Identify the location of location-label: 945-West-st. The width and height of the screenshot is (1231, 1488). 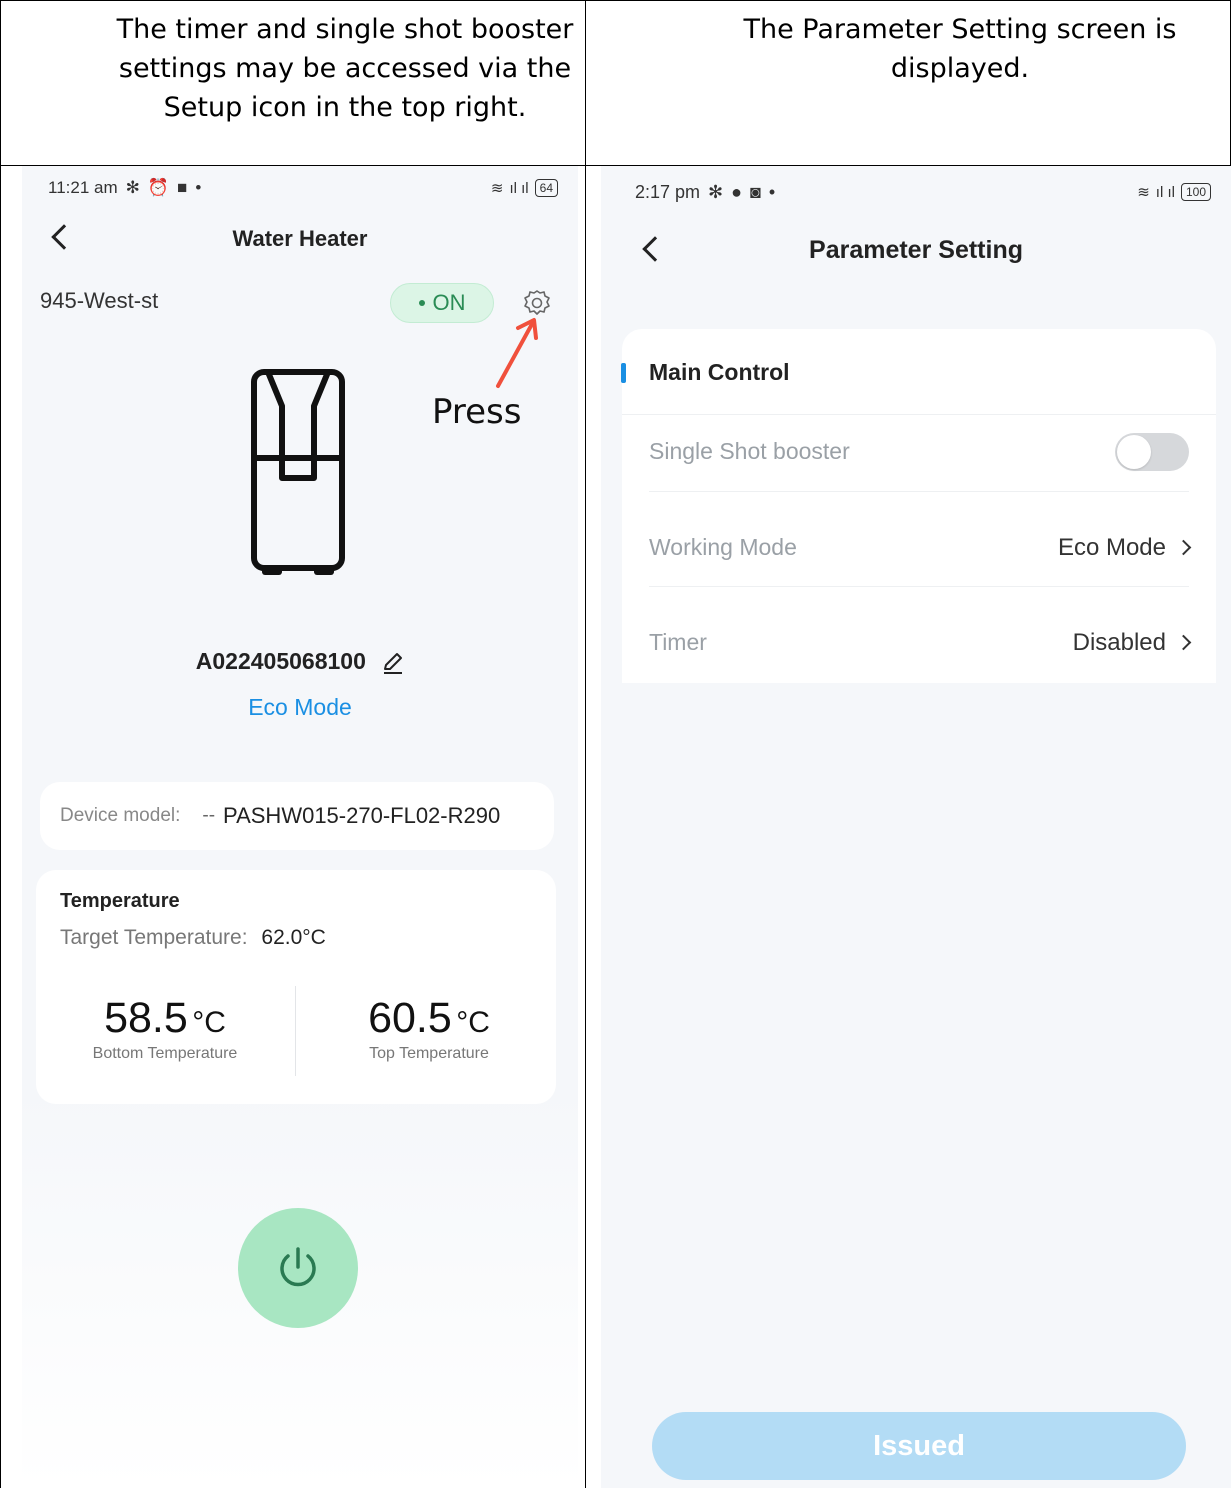
(99, 300).